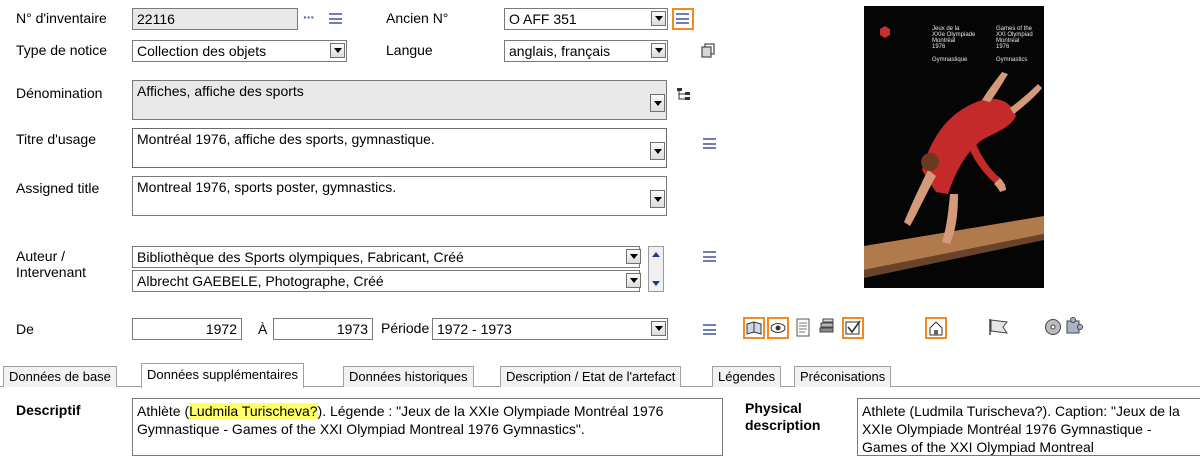 This screenshot has height=456, width=1200. What do you see at coordinates (58, 188) in the screenshot?
I see `assigned-title-label: Assigned title` at bounding box center [58, 188].